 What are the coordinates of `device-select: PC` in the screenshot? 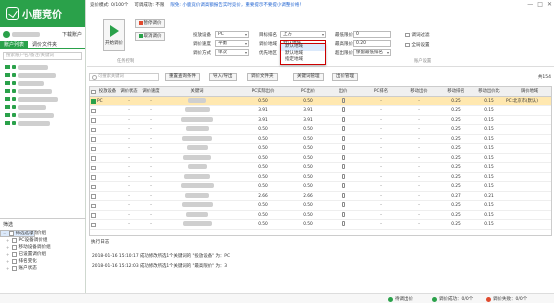 It's located at (232, 34).